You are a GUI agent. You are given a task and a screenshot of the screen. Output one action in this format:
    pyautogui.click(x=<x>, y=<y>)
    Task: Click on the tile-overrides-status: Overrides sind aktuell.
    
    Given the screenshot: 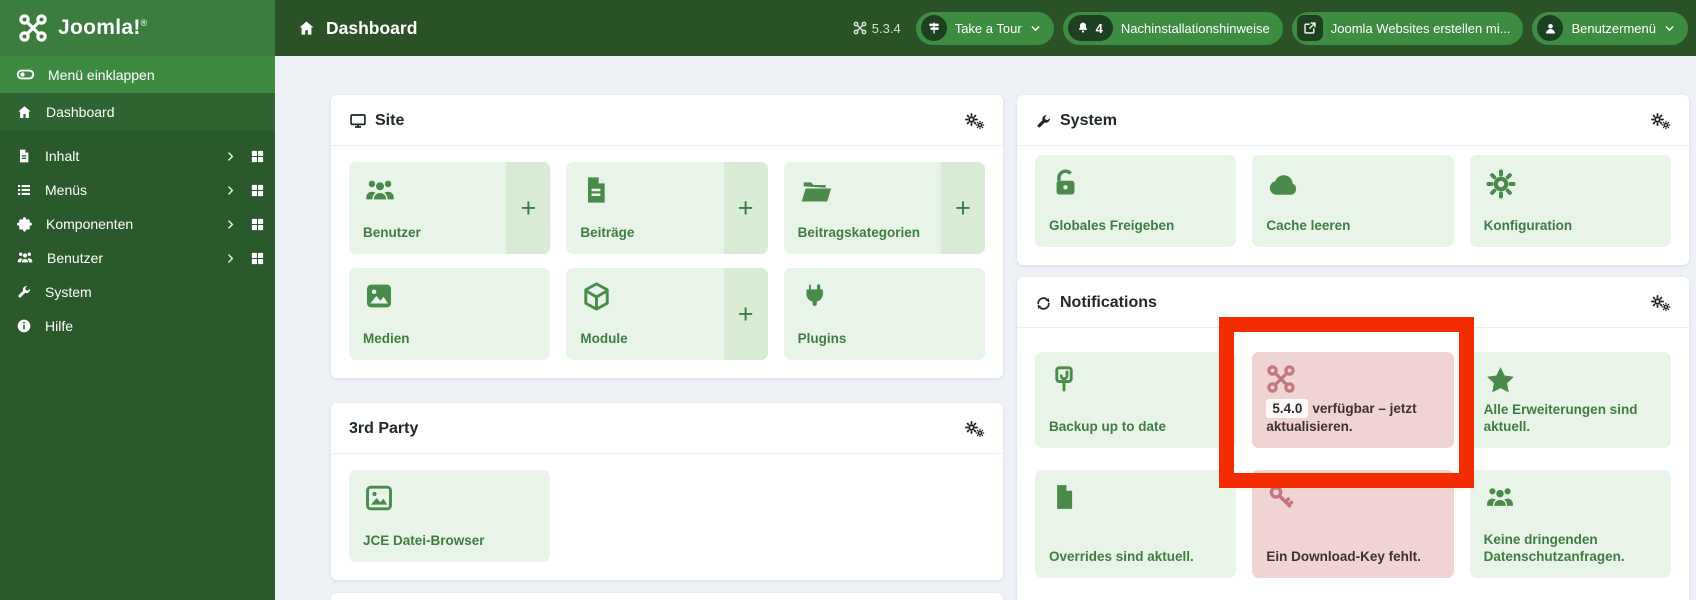 What is the action you would take?
    pyautogui.click(x=1136, y=524)
    